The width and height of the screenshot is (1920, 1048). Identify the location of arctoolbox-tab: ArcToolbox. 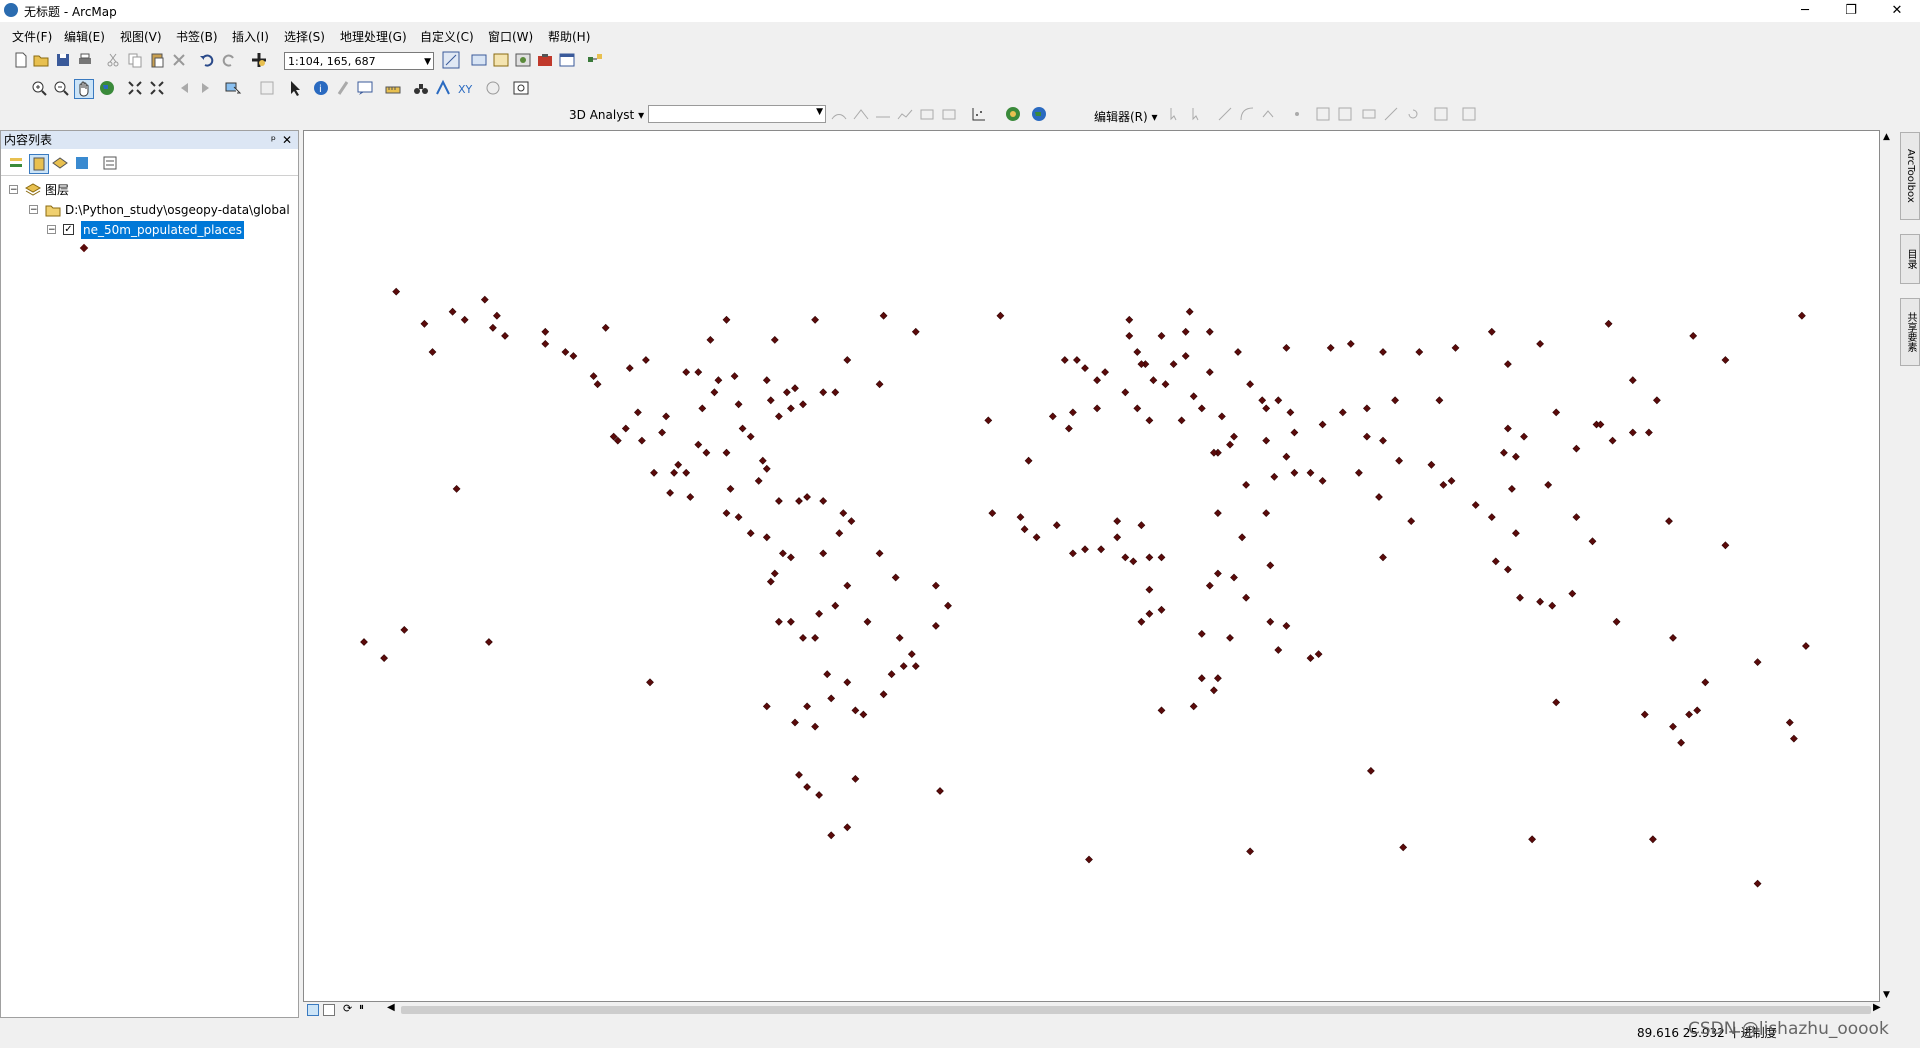
(1910, 176).